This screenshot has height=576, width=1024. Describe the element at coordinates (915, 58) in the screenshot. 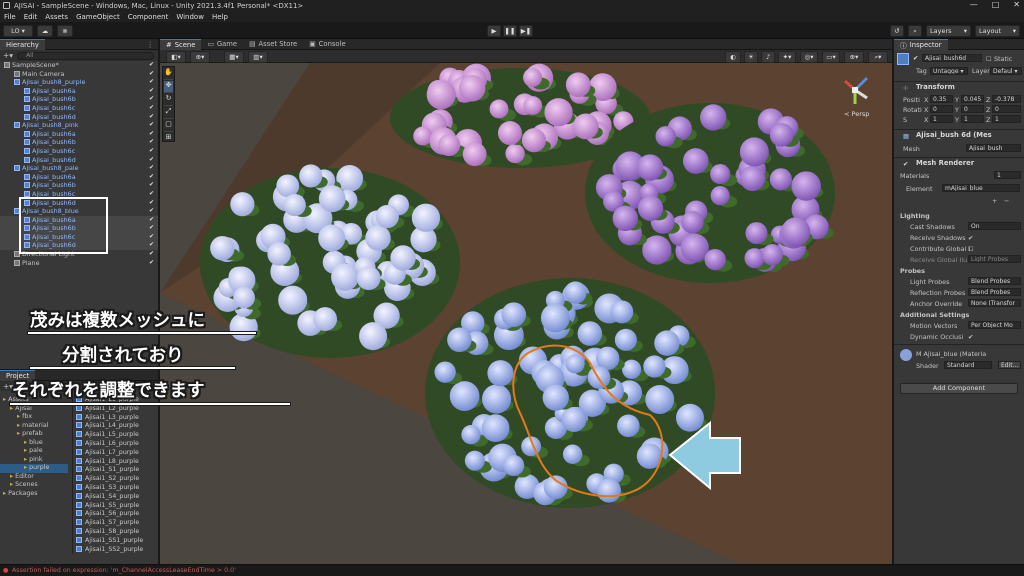

I see `active-checkbox: ✔` at that location.